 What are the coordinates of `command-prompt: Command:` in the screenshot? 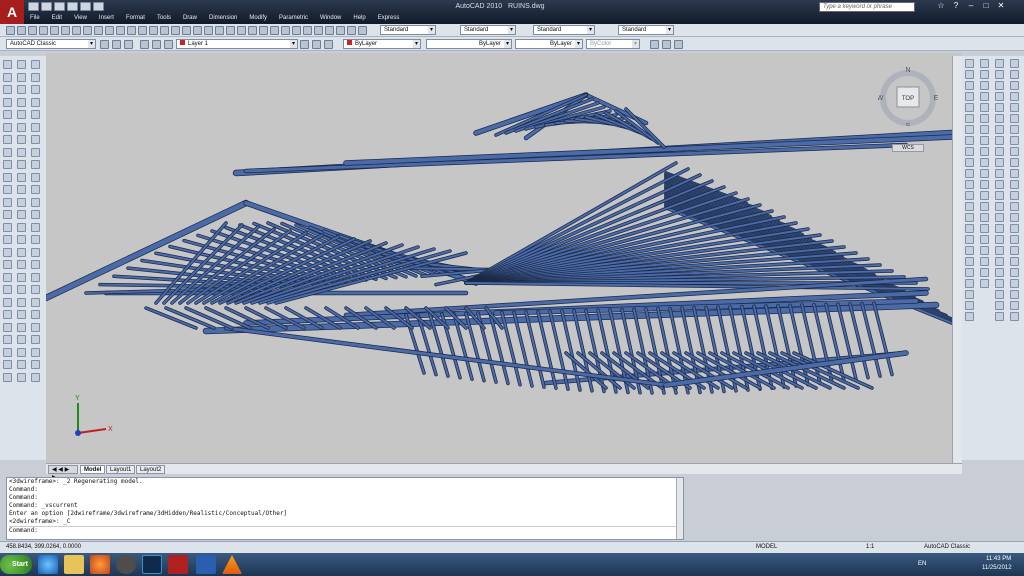 It's located at (346, 530).